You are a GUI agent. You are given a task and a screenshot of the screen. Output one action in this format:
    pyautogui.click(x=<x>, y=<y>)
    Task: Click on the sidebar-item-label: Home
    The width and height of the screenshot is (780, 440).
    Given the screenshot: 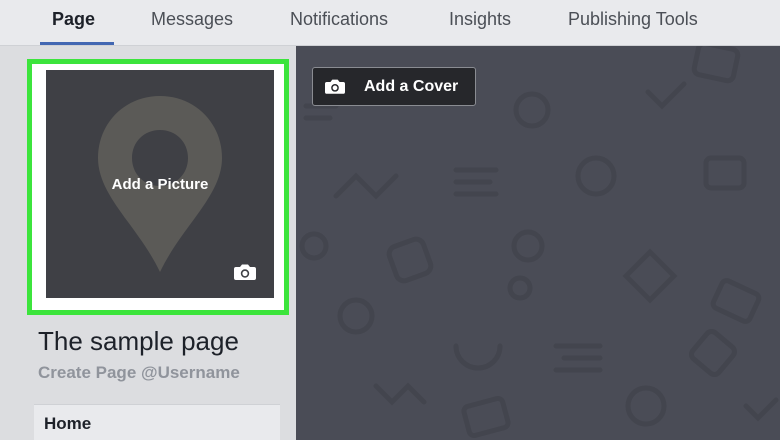 What is the action you would take?
    pyautogui.click(x=68, y=423)
    